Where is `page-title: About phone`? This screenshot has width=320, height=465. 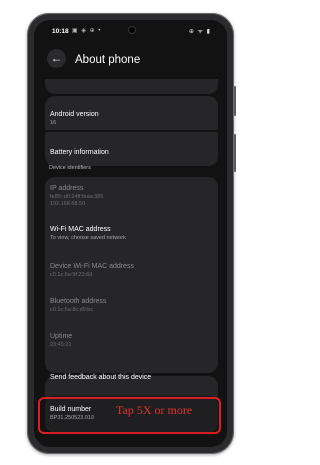 page-title: About phone is located at coordinates (108, 60).